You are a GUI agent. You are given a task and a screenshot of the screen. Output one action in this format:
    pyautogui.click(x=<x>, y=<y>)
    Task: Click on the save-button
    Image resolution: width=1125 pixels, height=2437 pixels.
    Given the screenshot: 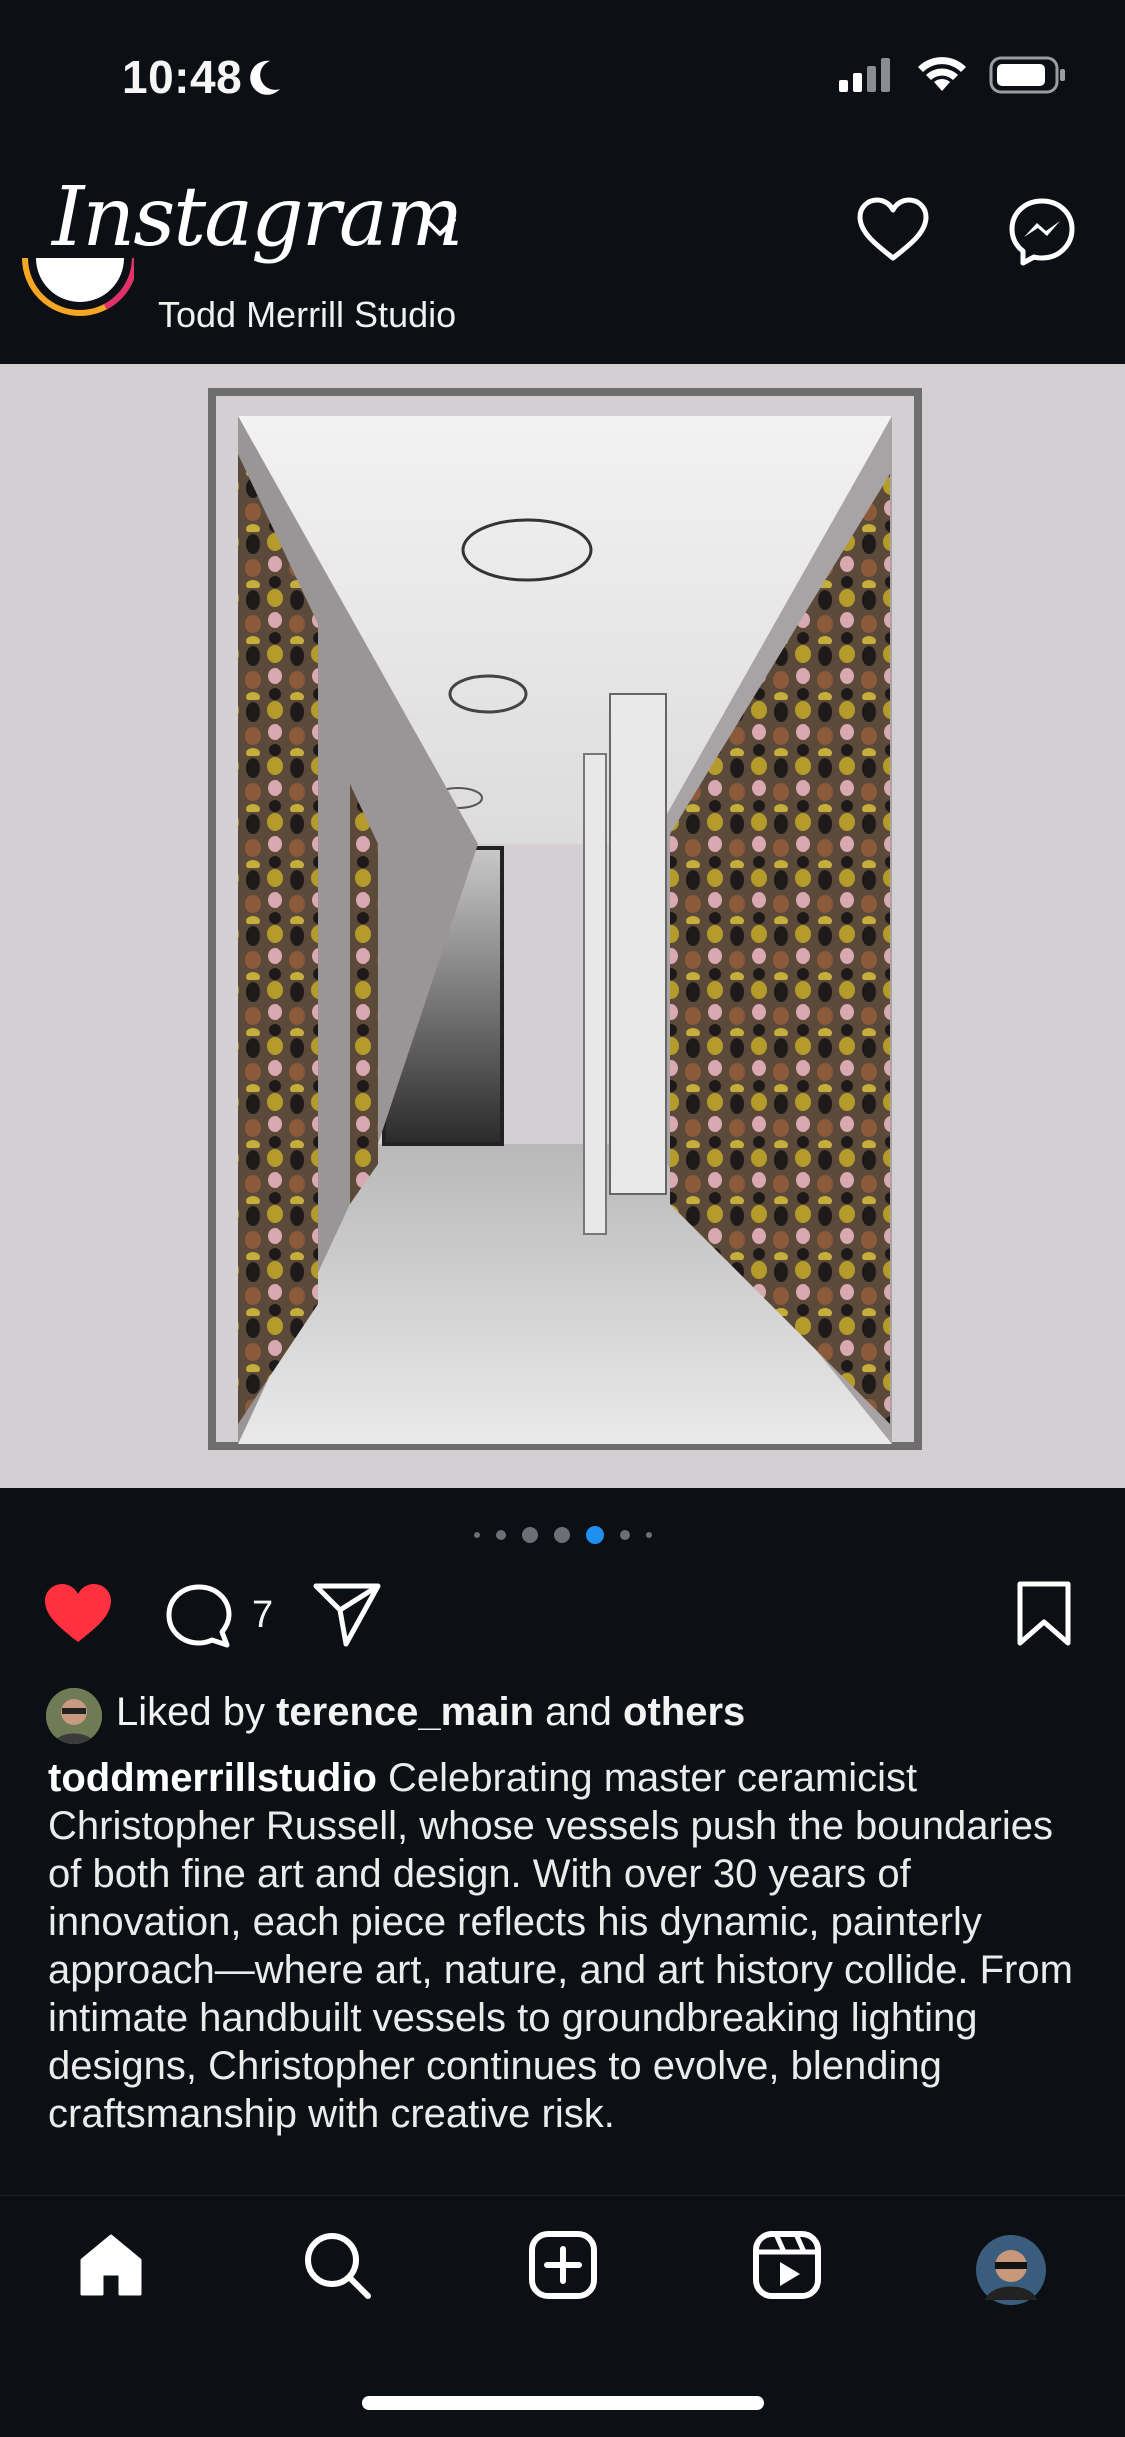 What is the action you would take?
    pyautogui.click(x=1044, y=1616)
    